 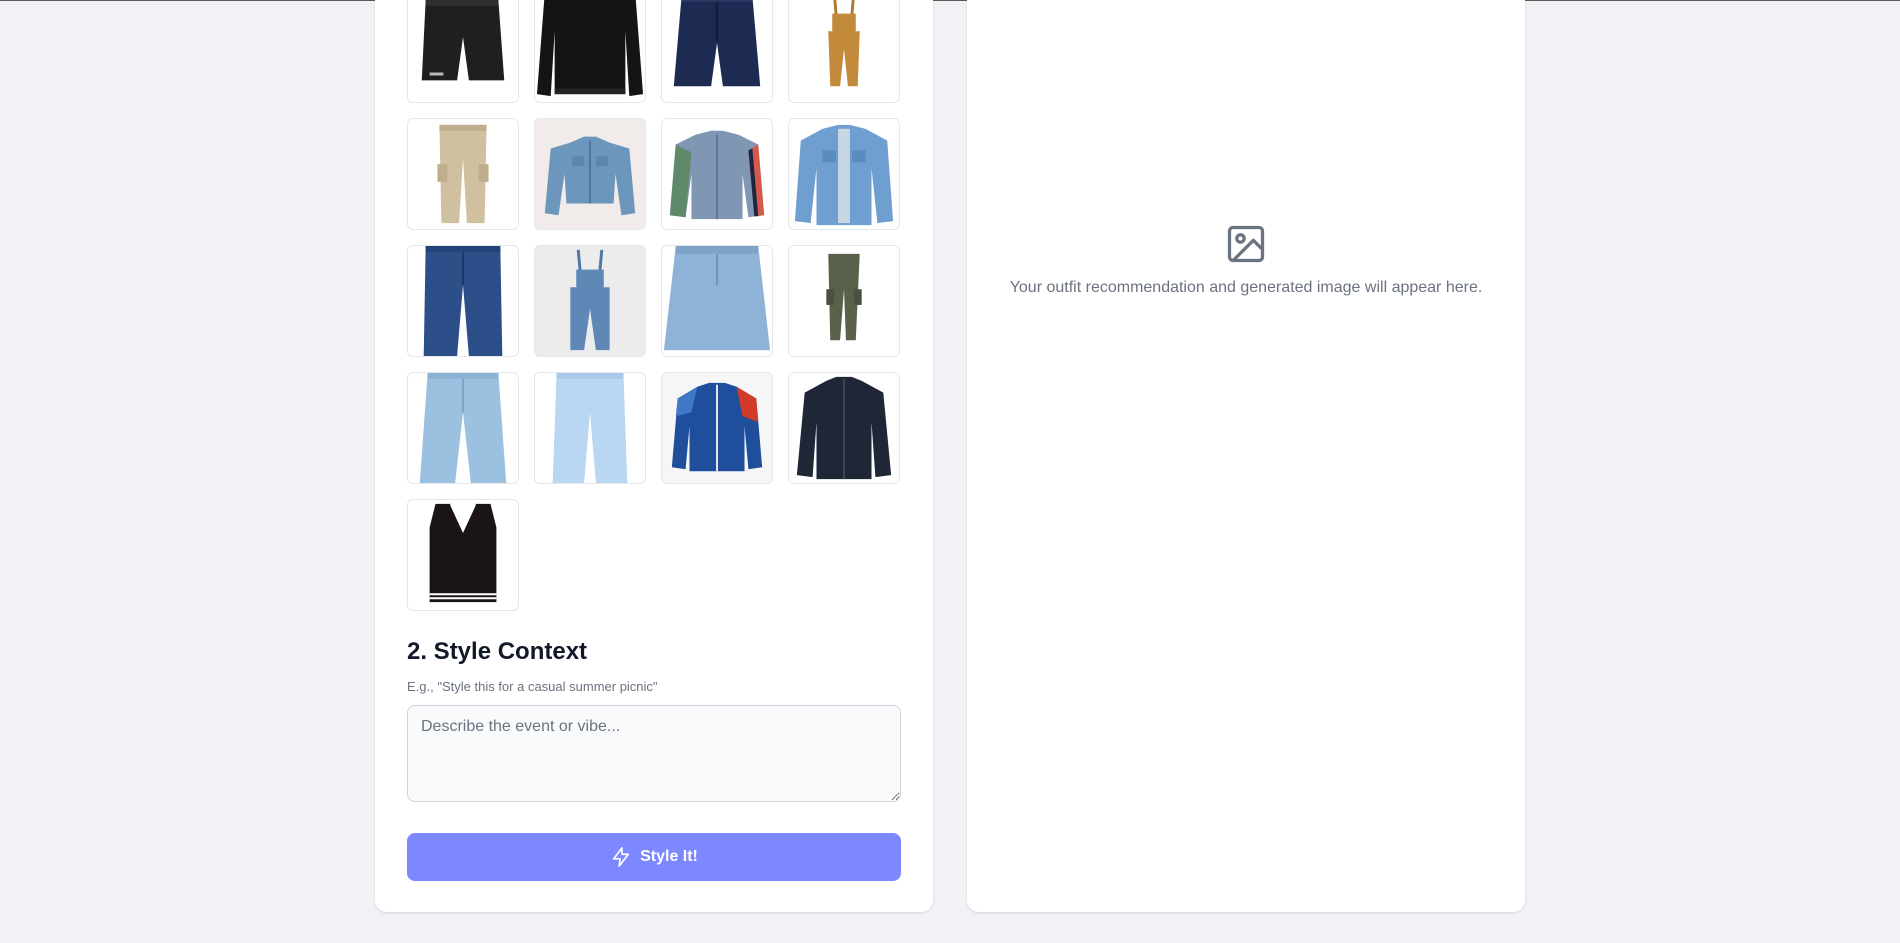 What do you see at coordinates (621, 857) in the screenshot?
I see `lightning-icon` at bounding box center [621, 857].